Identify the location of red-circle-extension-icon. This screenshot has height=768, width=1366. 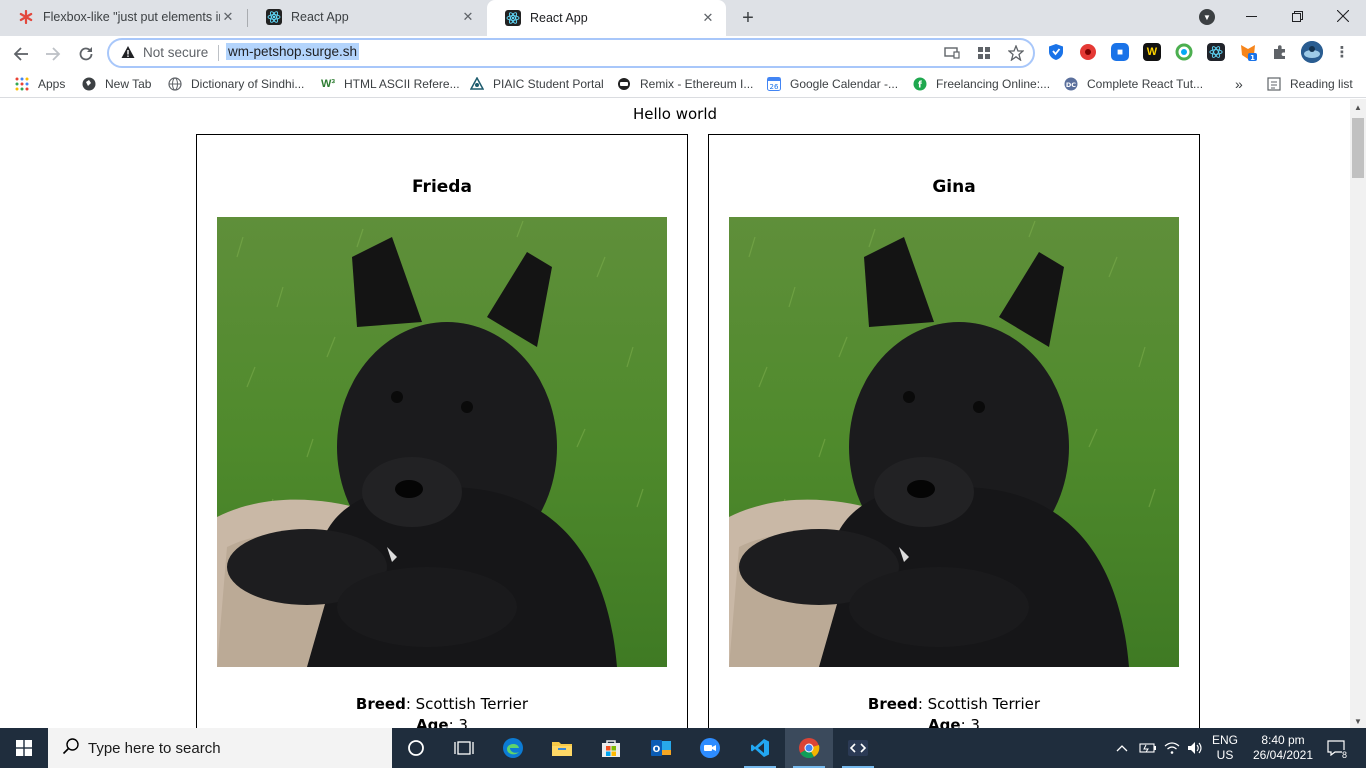
(1088, 52).